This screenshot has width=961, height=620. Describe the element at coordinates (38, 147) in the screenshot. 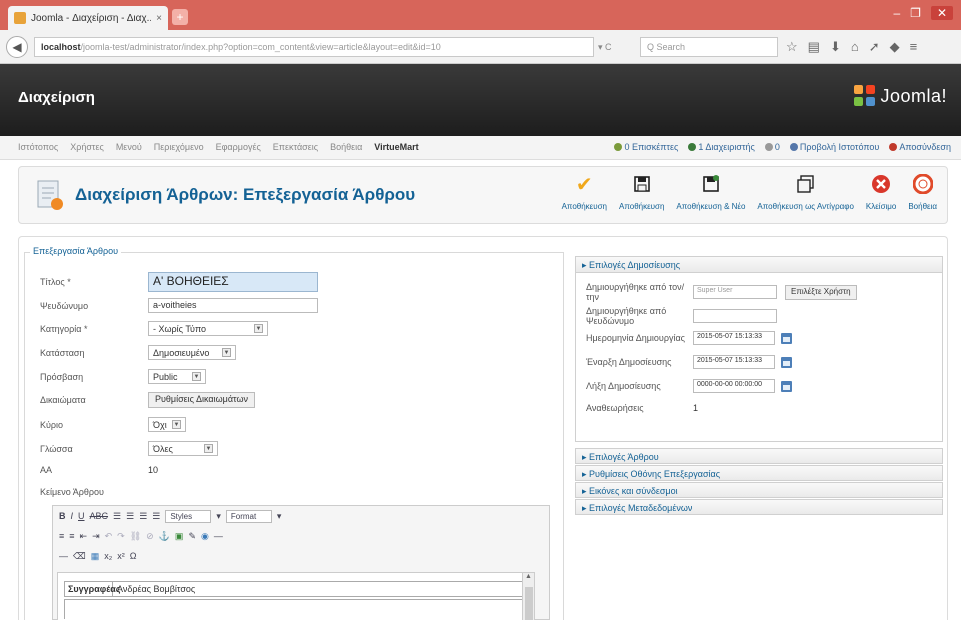

I see `menu-item-site: Ιστότοπος` at that location.